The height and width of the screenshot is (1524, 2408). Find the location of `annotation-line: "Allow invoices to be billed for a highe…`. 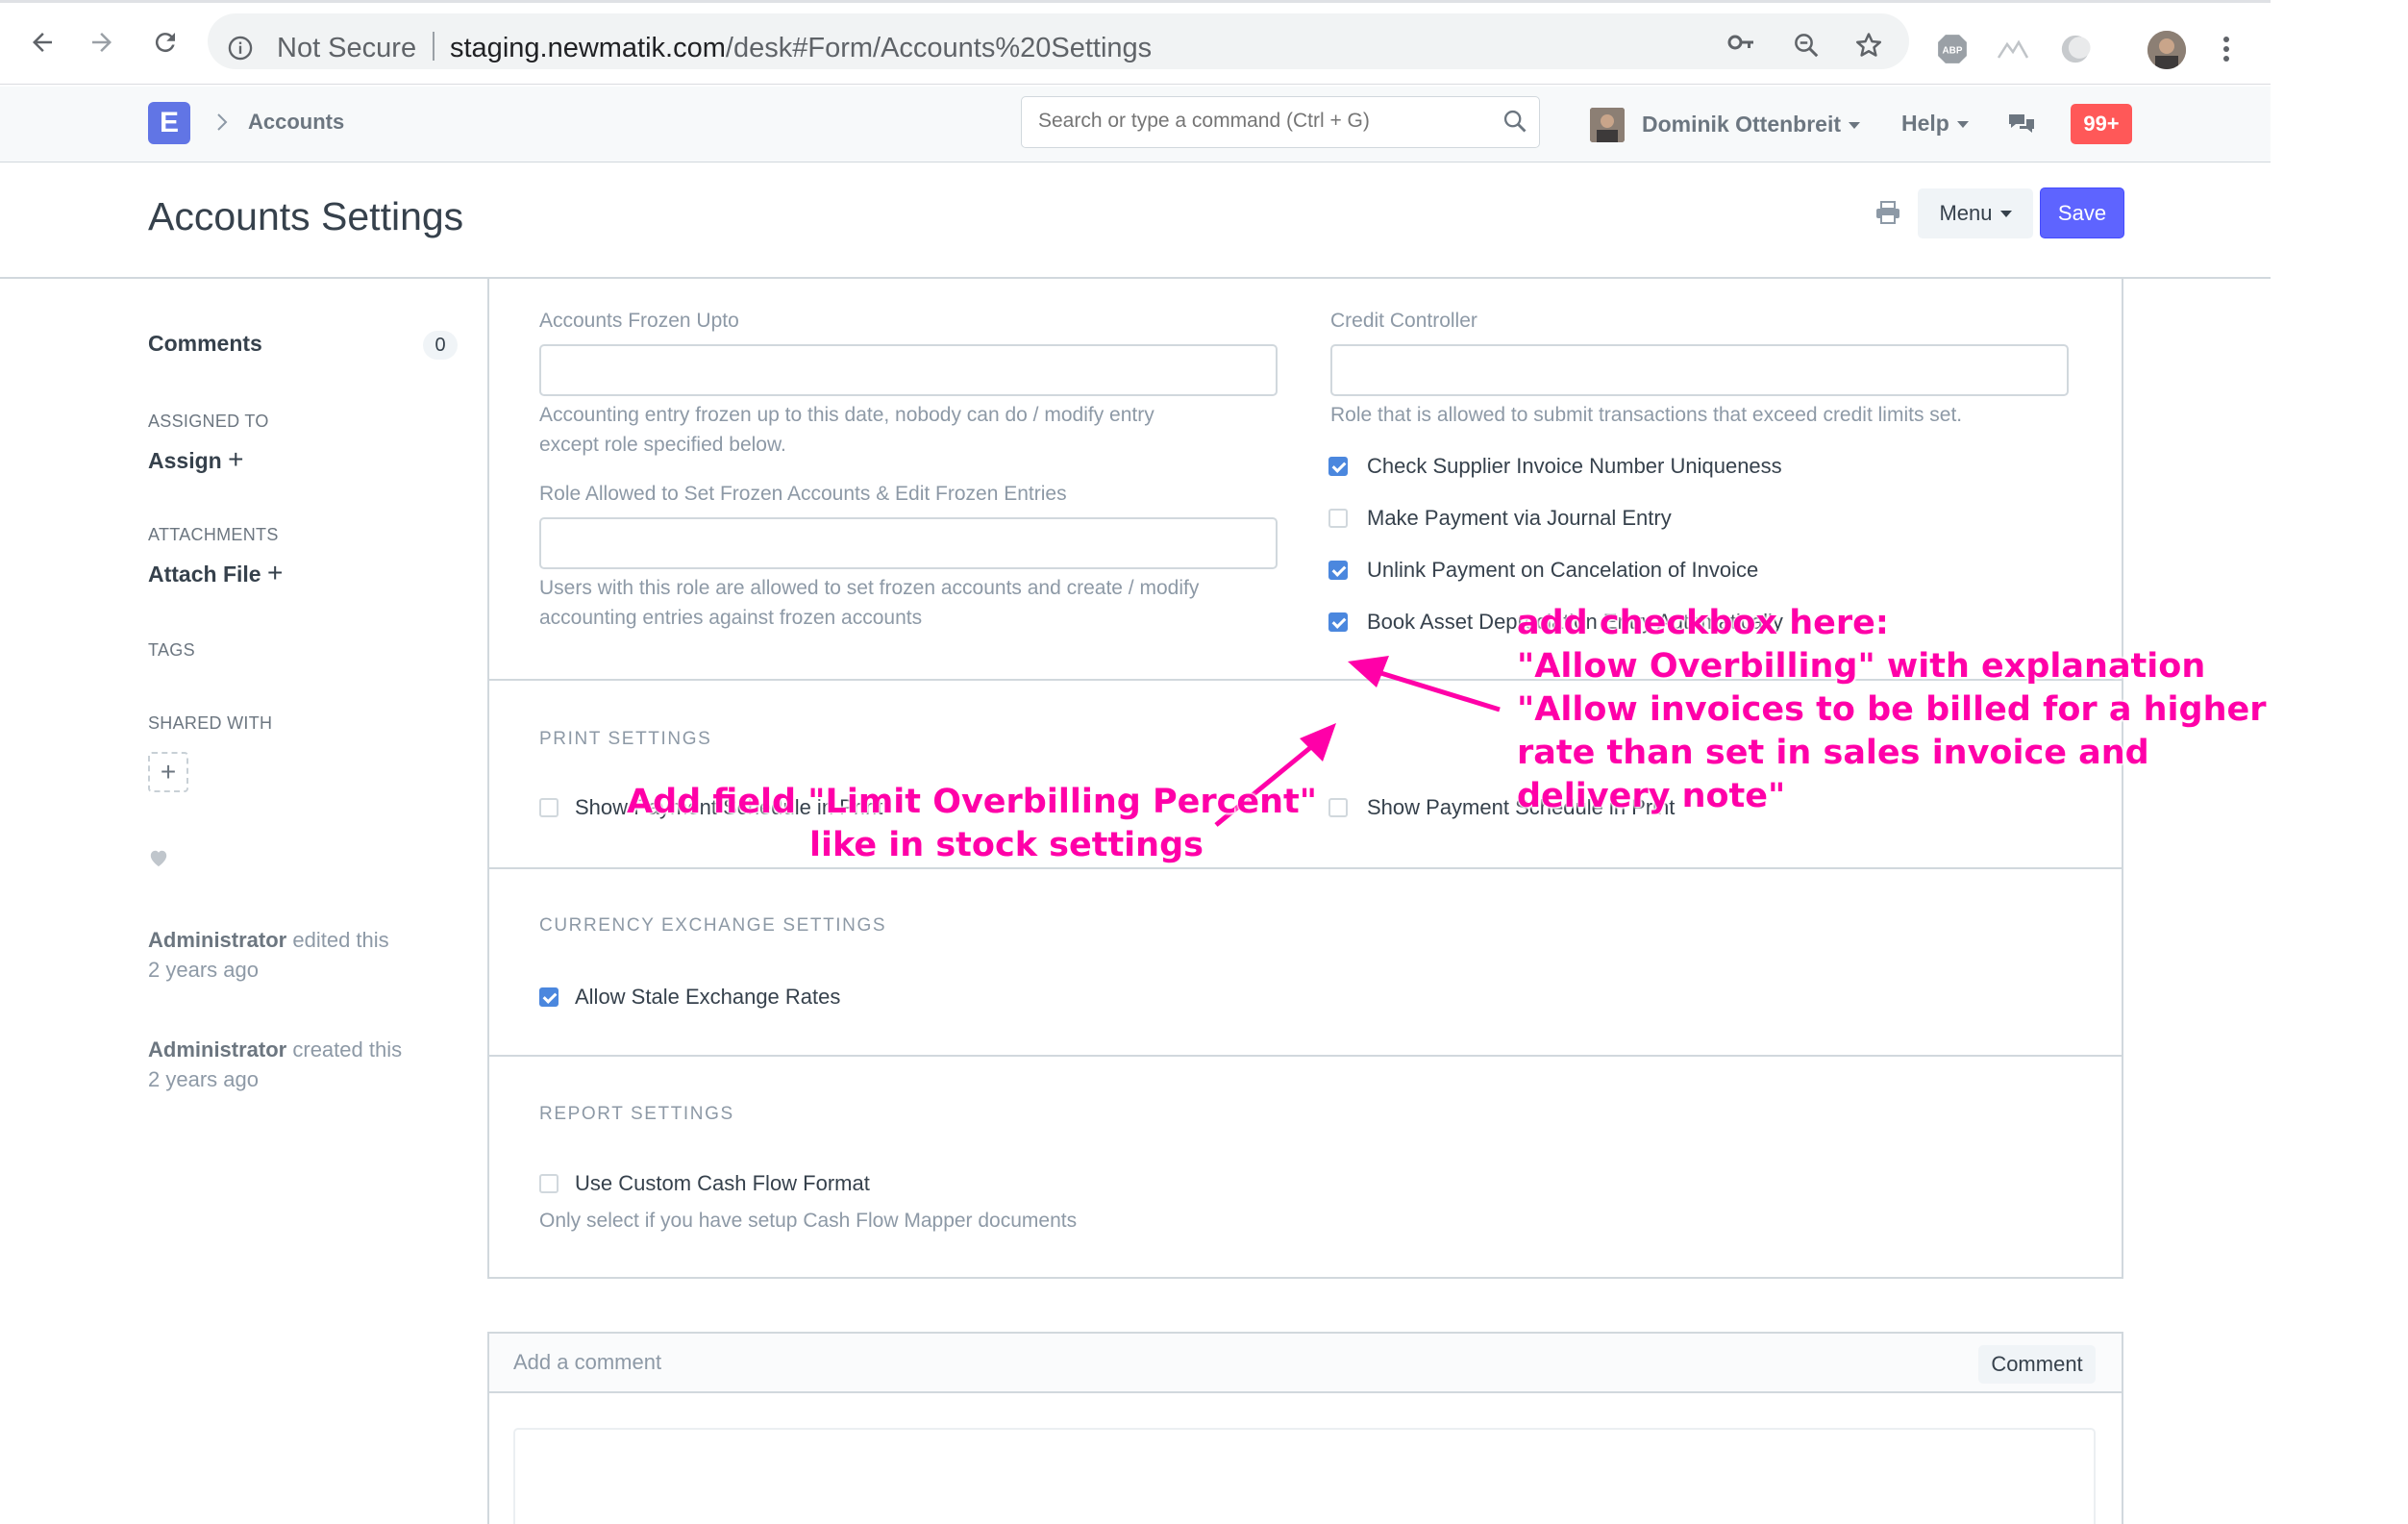

annotation-line: "Allow invoices to be billed for a highe… is located at coordinates (1892, 709).